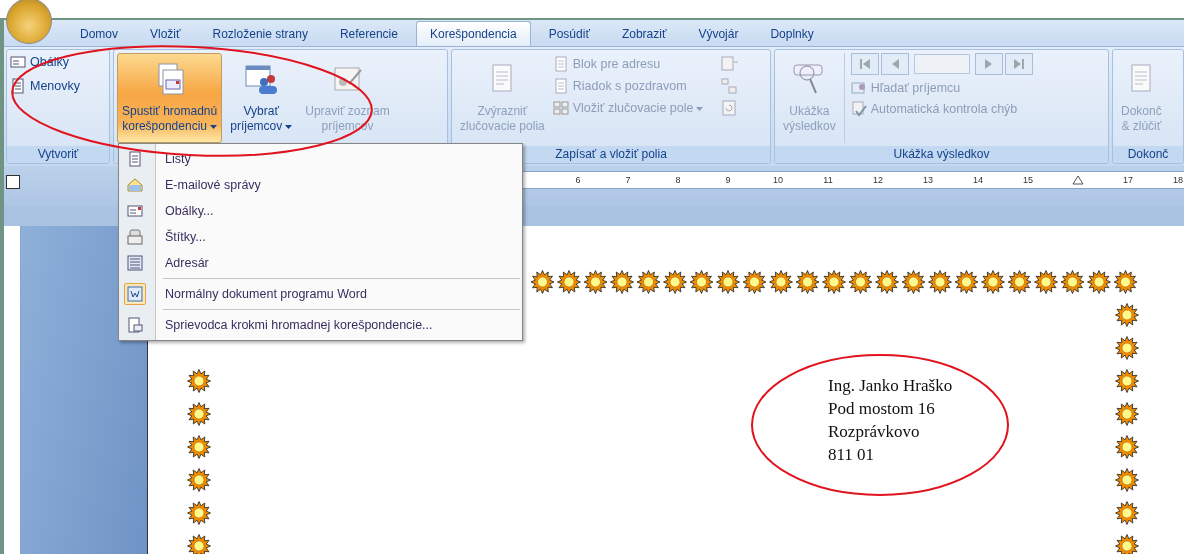  What do you see at coordinates (29, 22) in the screenshot?
I see `office-button` at bounding box center [29, 22].